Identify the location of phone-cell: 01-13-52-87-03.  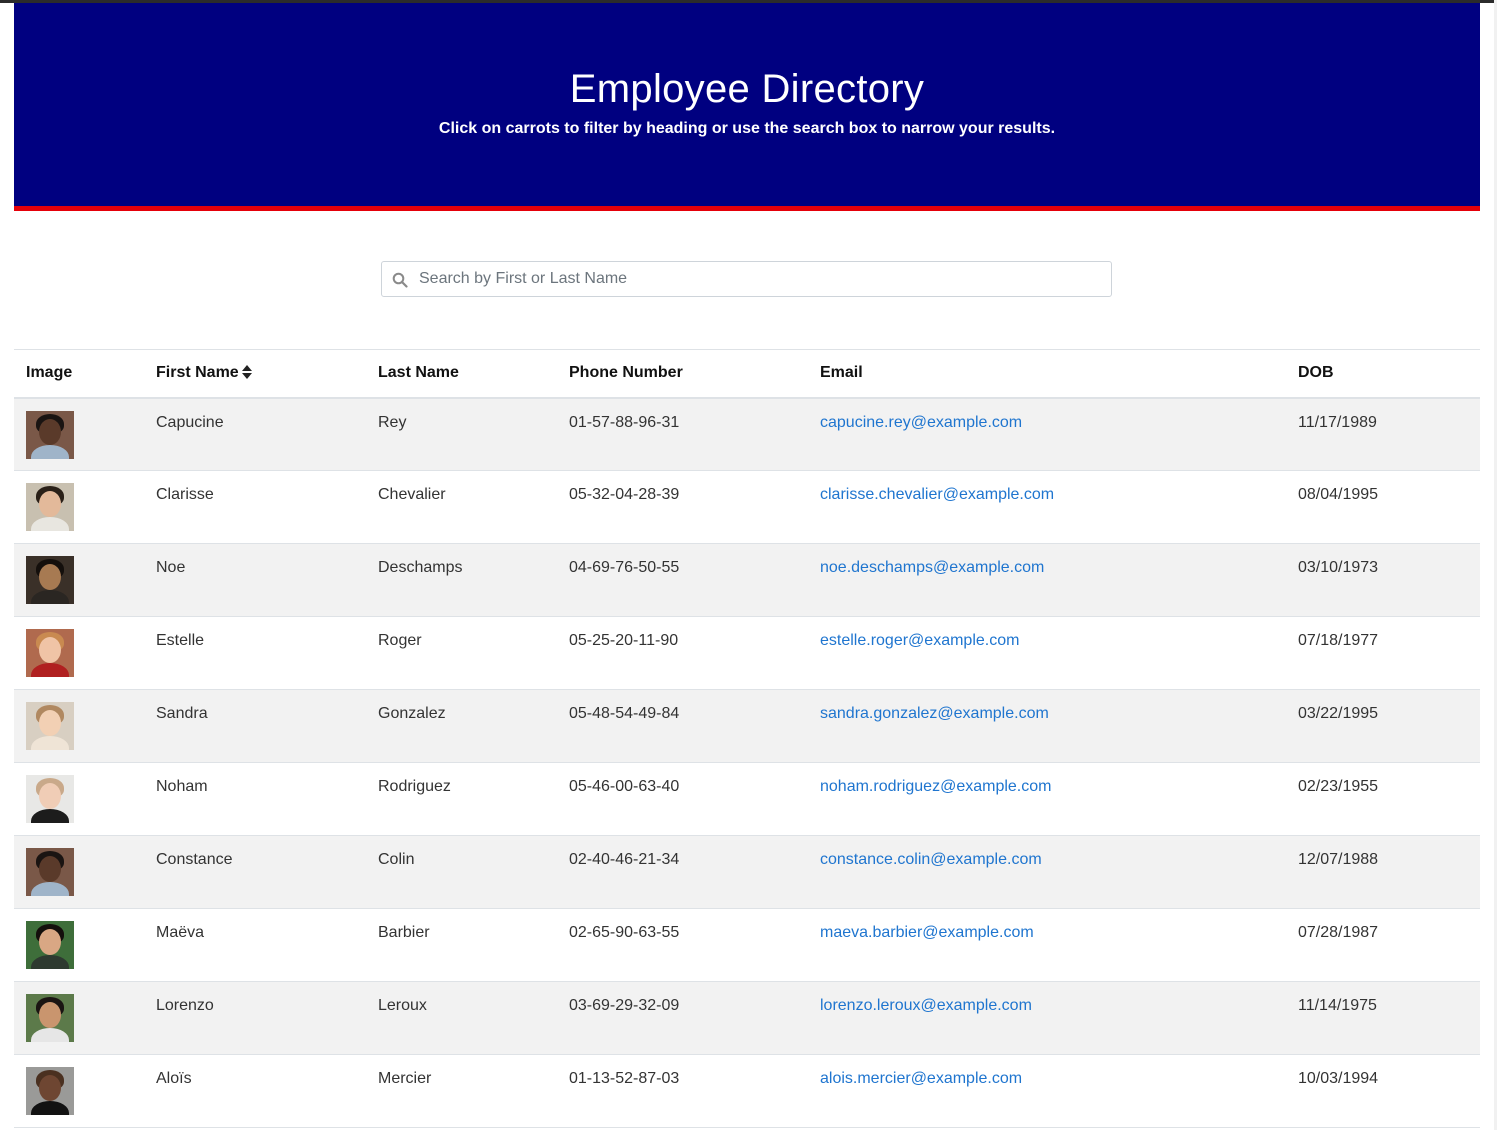
(682, 1091).